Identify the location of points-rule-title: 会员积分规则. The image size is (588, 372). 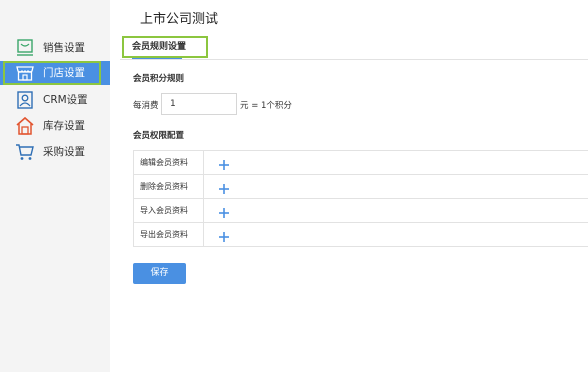
(159, 79).